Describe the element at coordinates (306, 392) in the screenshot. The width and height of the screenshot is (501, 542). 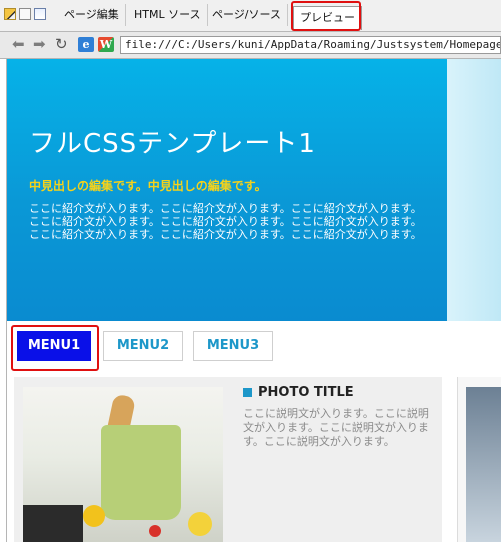
I see `photo-title: PHOTO TITLE` at that location.